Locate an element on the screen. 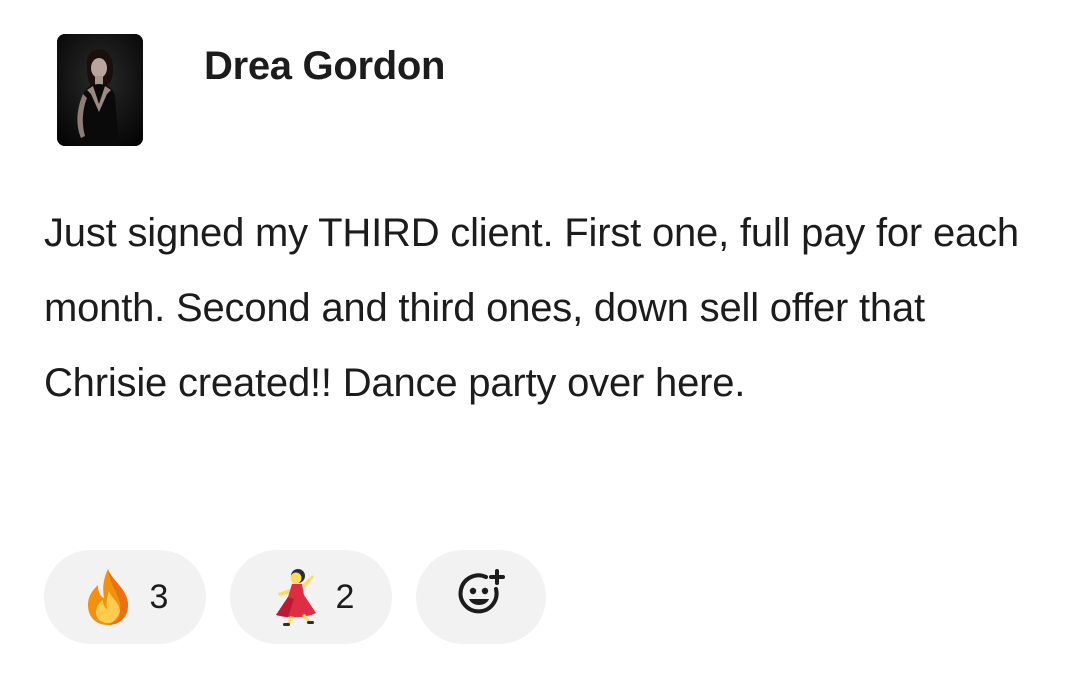 The width and height of the screenshot is (1080, 675). reaction-count: 2 is located at coordinates (345, 597).